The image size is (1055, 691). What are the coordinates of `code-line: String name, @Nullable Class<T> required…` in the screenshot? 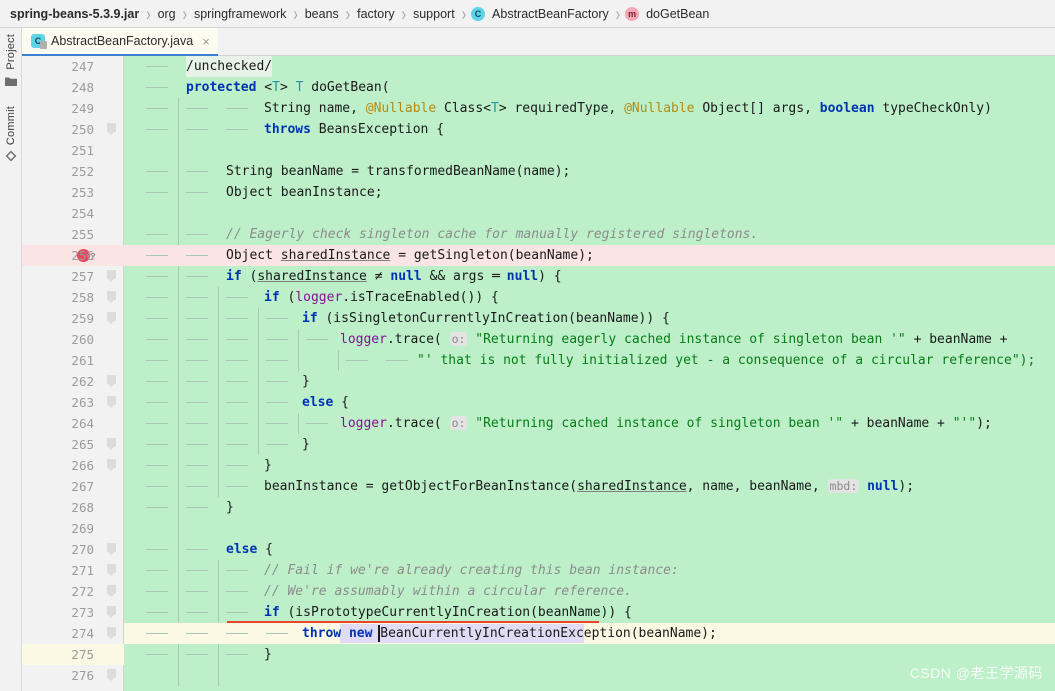 It's located at (589, 108).